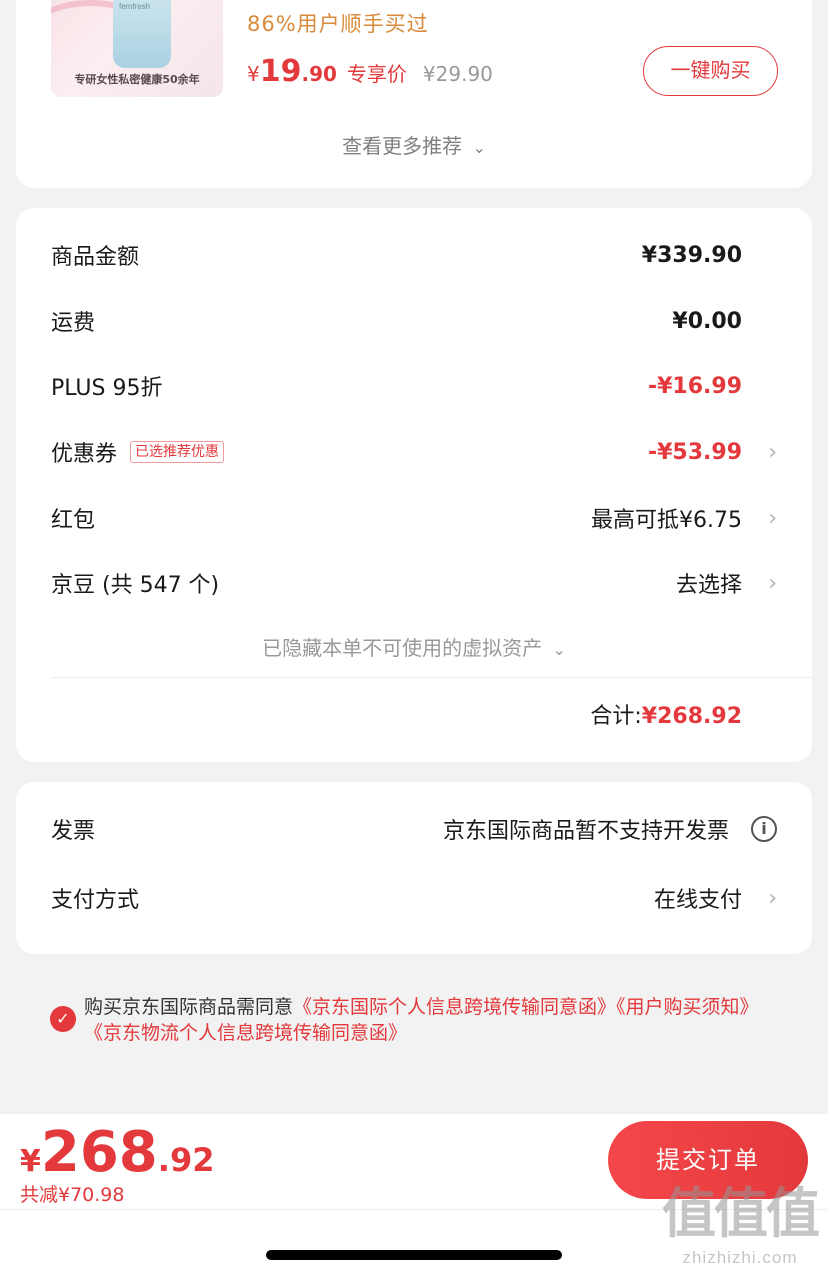 The height and width of the screenshot is (1276, 828). What do you see at coordinates (107, 388) in the screenshot?
I see `plus-discount-label: PLUS 95折` at bounding box center [107, 388].